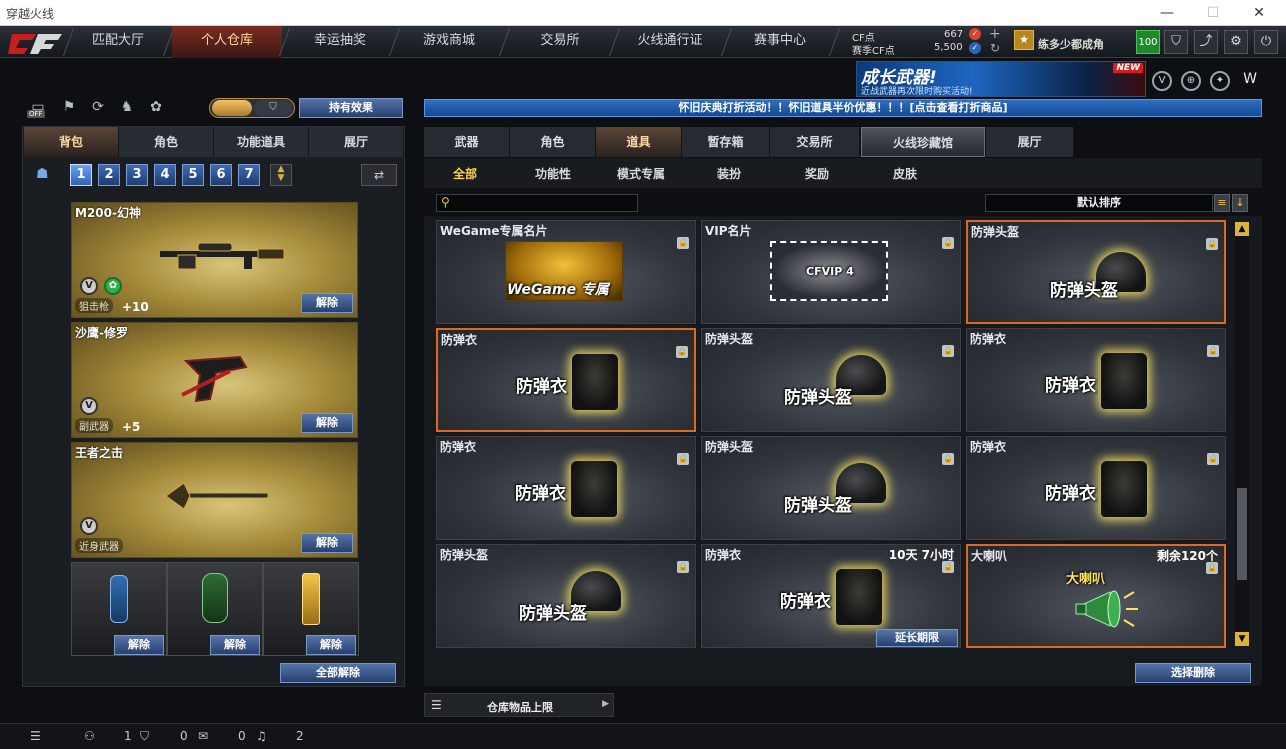 This screenshot has width=1286, height=749. I want to click on list-view-icon: ≡, so click(1222, 203).